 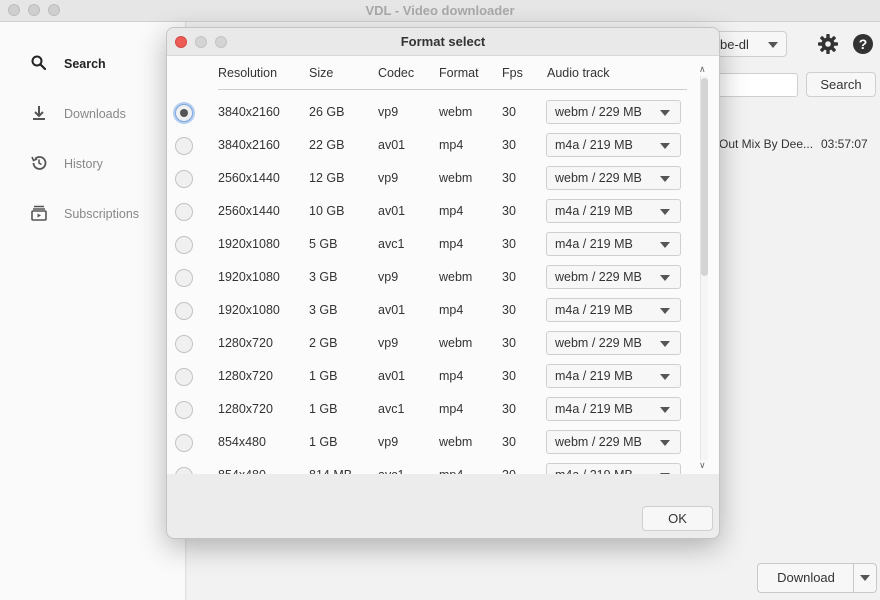 I want to click on cell-size: 2 GB, so click(x=323, y=343).